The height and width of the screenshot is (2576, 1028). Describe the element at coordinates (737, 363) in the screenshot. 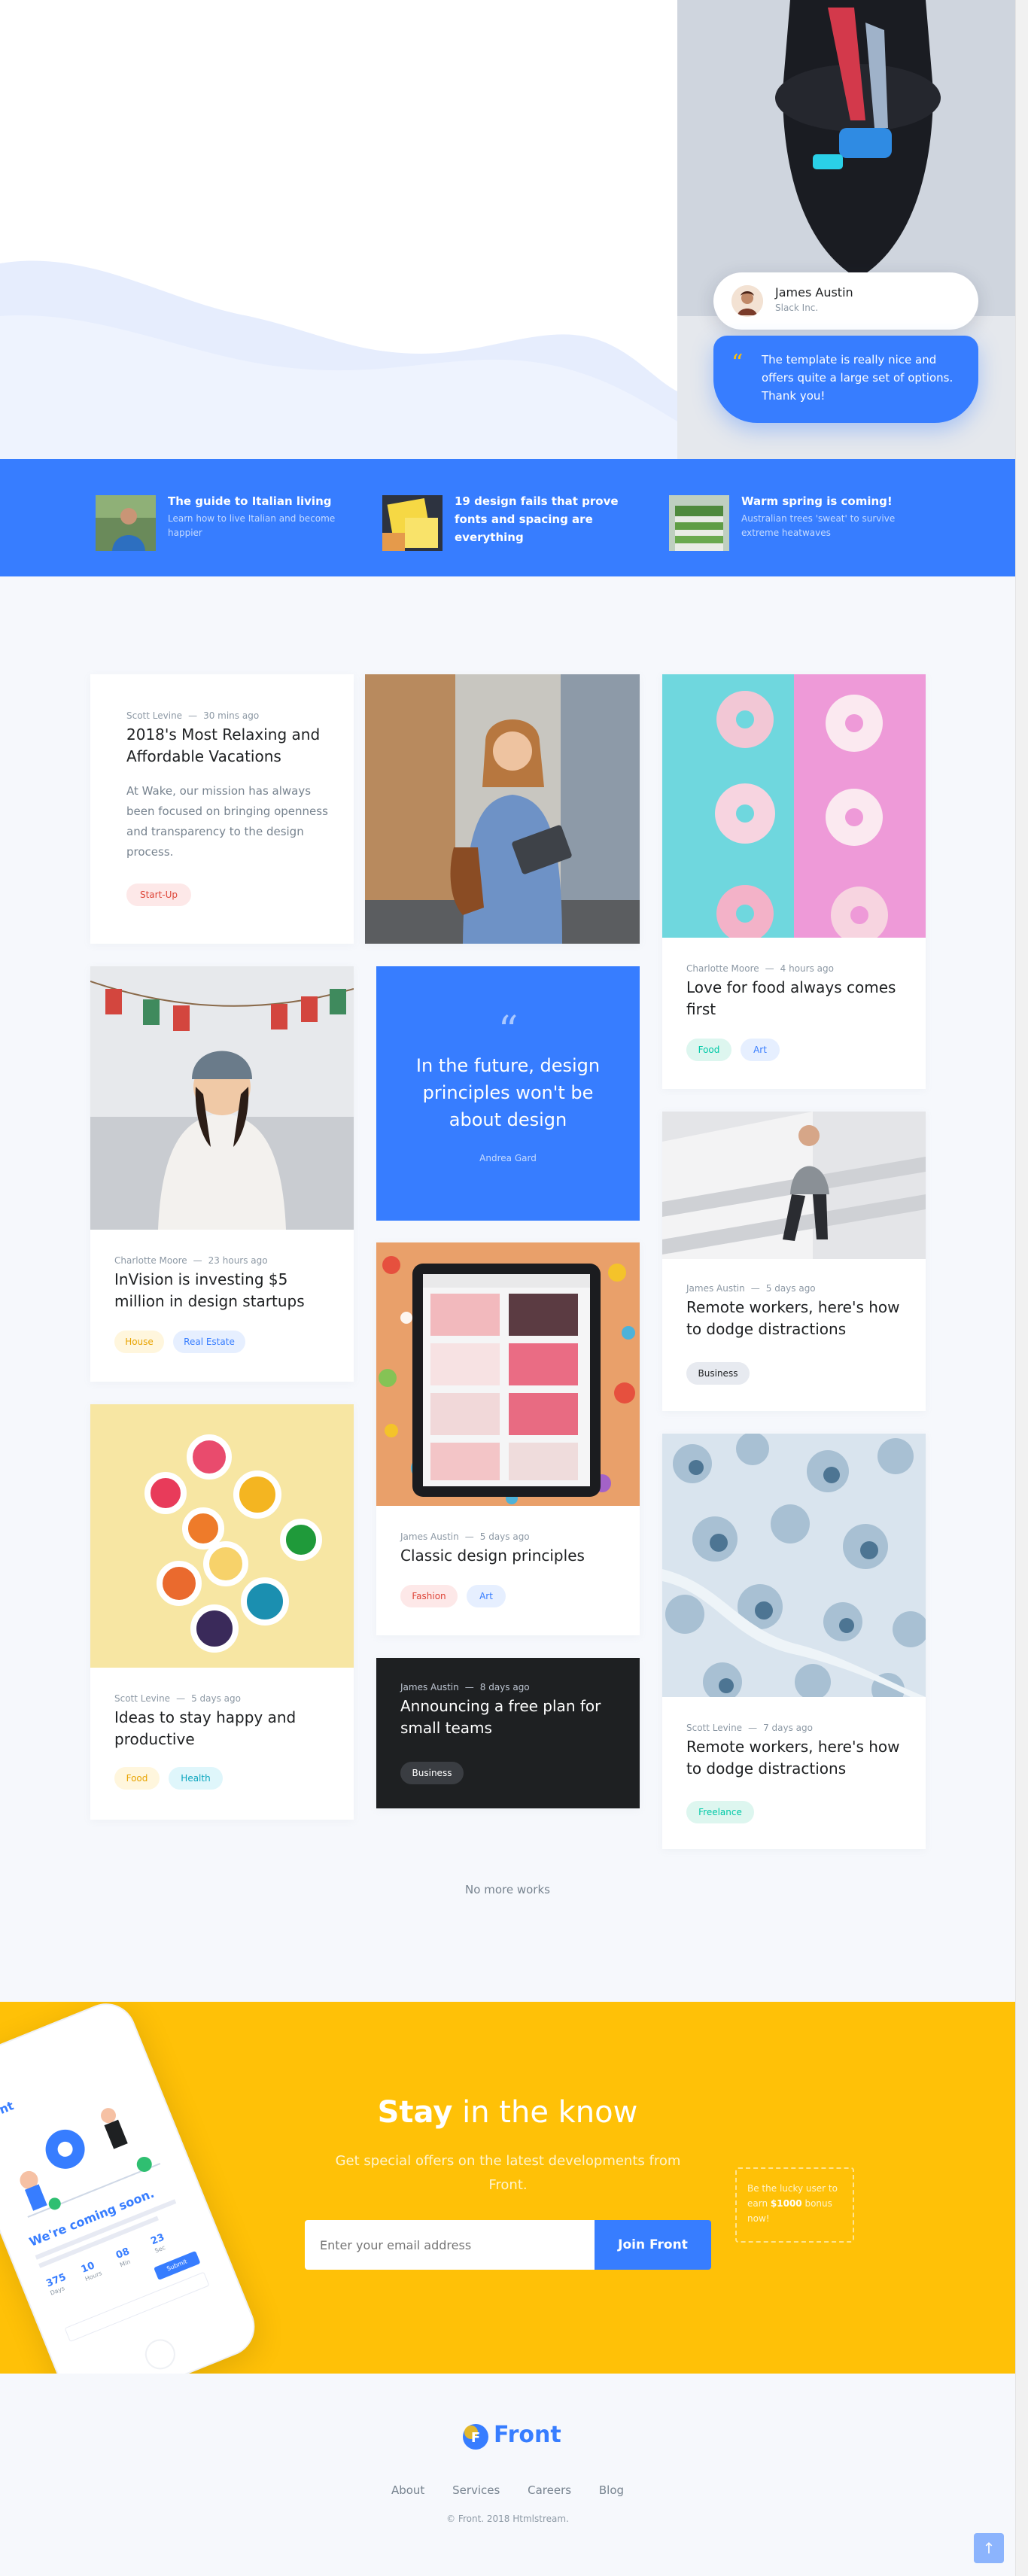

I see `quote-icon: “` at that location.